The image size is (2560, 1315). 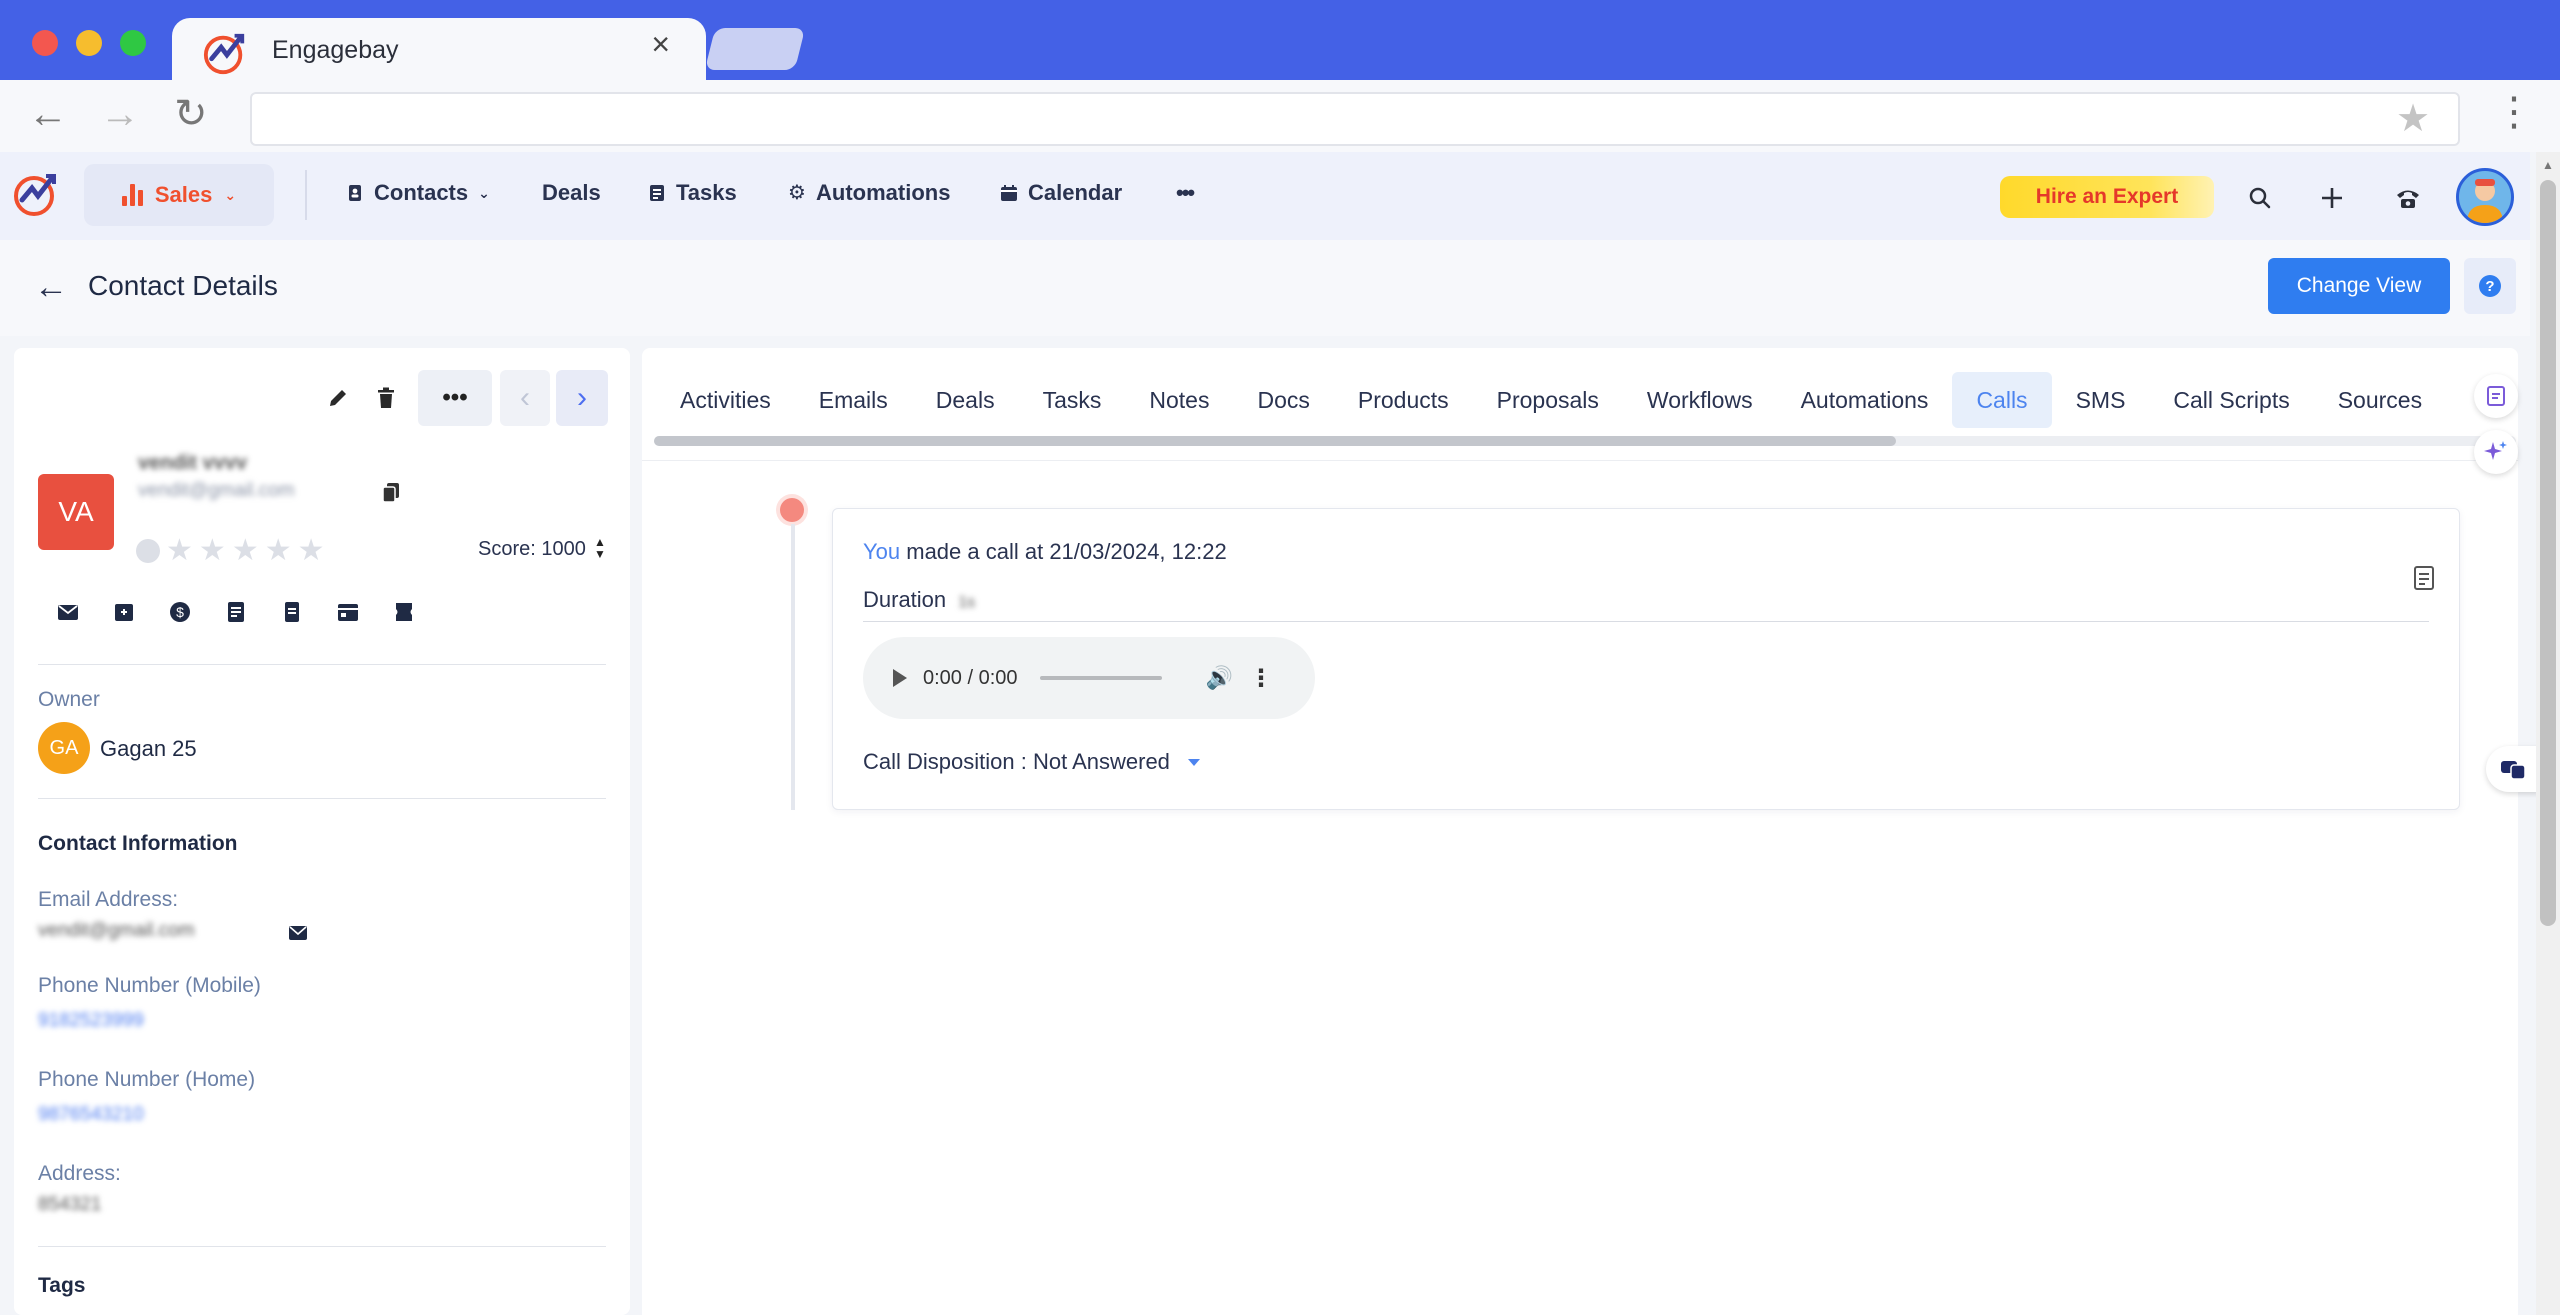 What do you see at coordinates (179, 195) in the screenshot?
I see `module-switcher-sales: Sales ⌄` at bounding box center [179, 195].